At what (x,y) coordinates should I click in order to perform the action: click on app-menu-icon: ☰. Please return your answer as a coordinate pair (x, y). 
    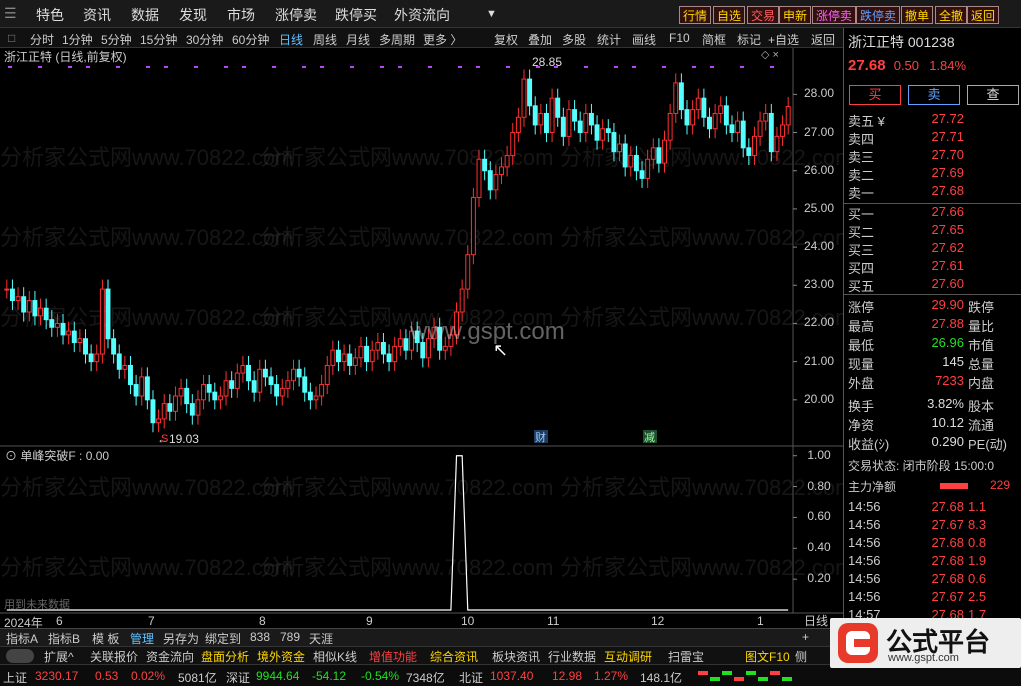
    Looking at the image, I should click on (10, 13).